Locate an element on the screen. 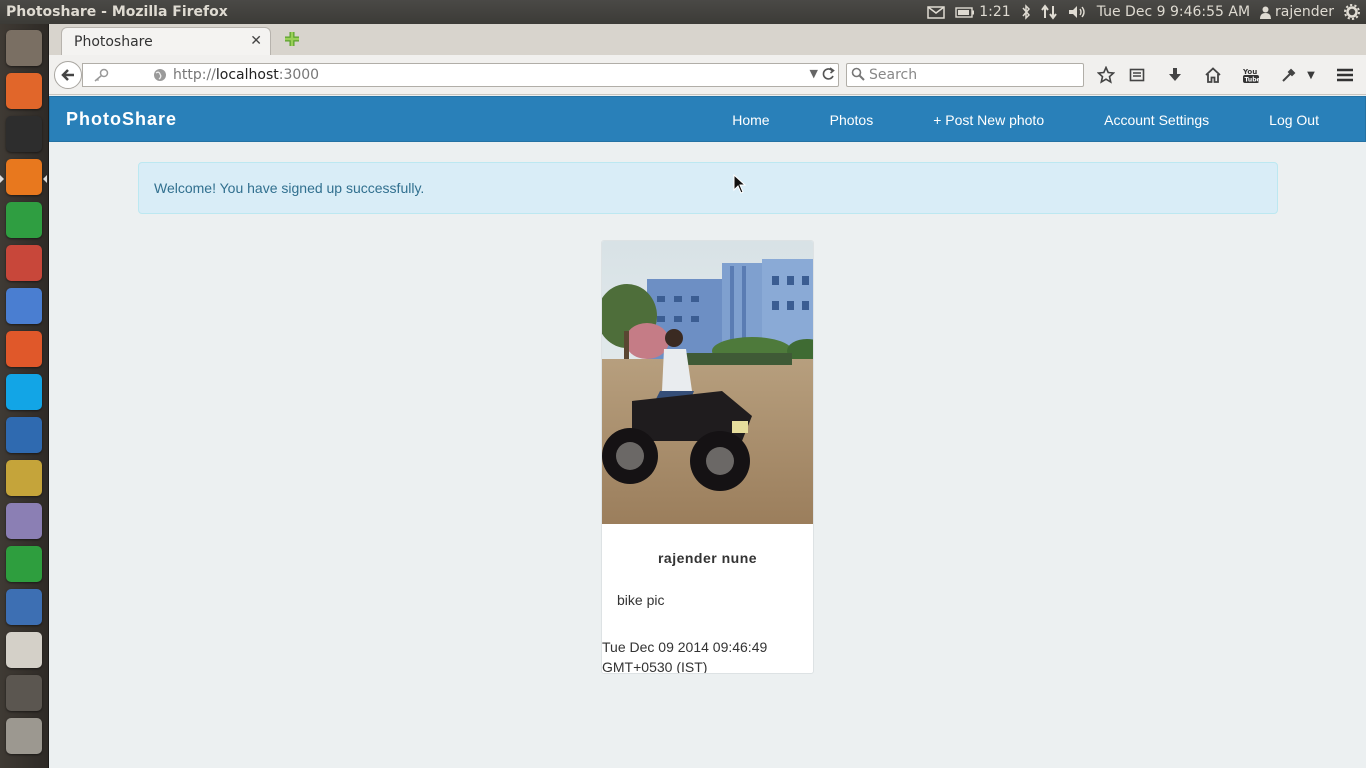 The width and height of the screenshot is (1366, 768). tab-photoshare: Photoshare ✕ is located at coordinates (166, 41).